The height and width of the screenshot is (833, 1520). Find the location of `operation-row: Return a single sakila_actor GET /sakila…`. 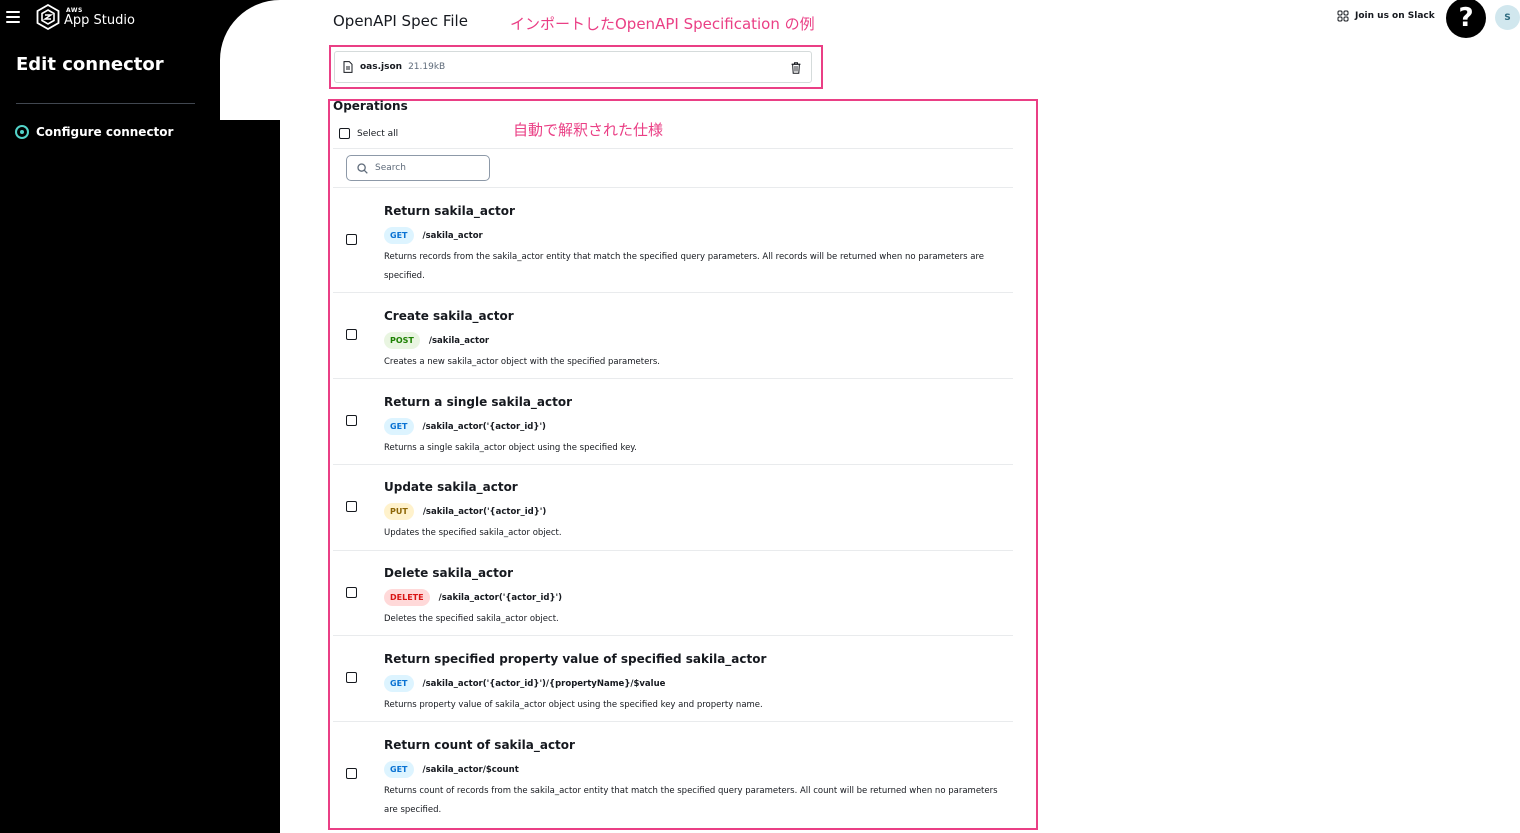

operation-row: Return a single sakila_actor GET /sakila… is located at coordinates (673, 429).